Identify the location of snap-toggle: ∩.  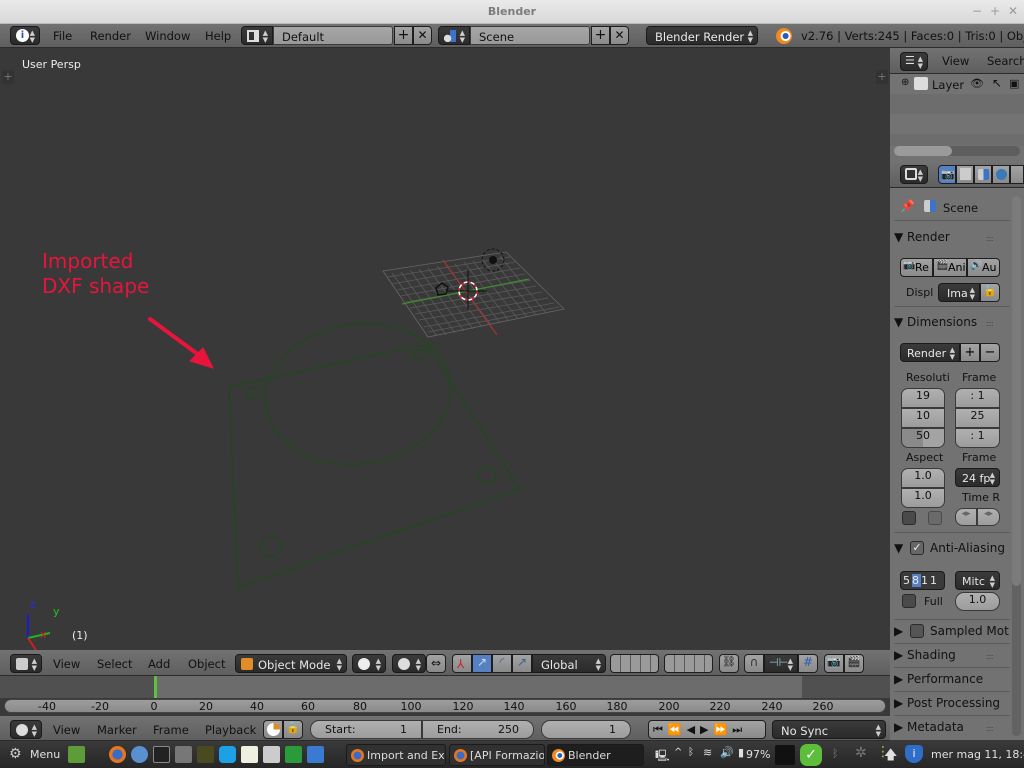
(754, 663).